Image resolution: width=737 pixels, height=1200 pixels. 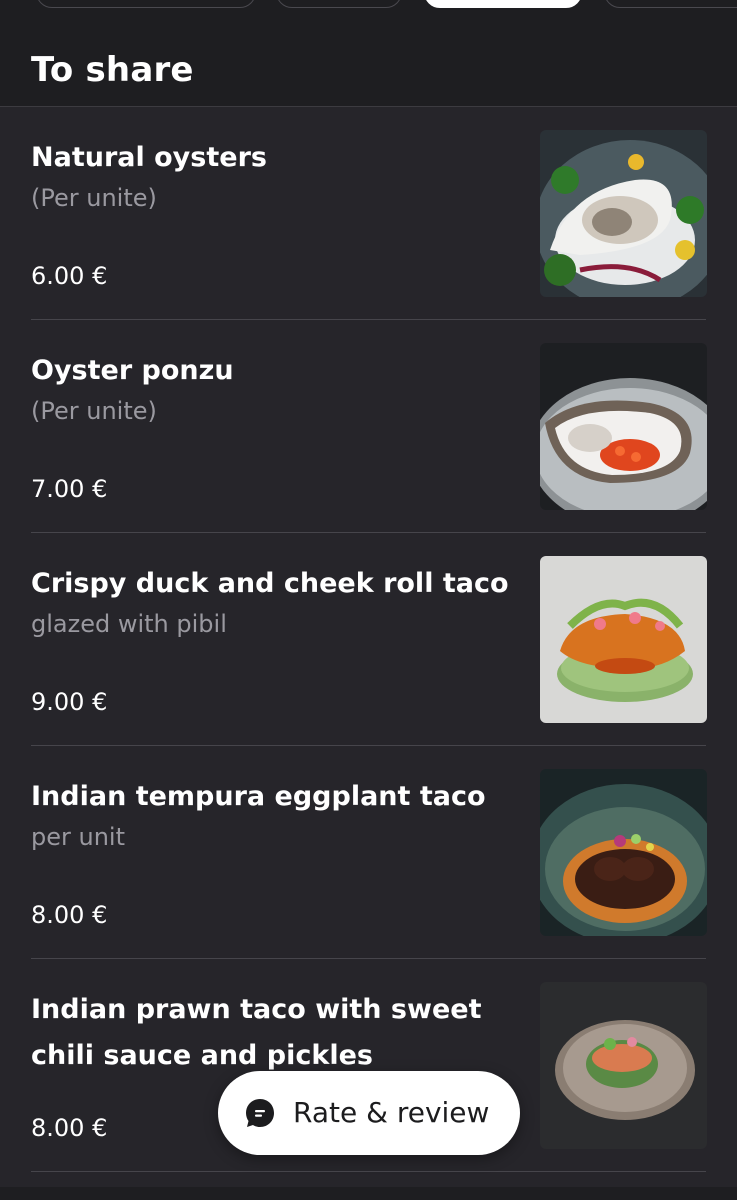 What do you see at coordinates (149, 157) in the screenshot?
I see `item-name: Natural oysters` at bounding box center [149, 157].